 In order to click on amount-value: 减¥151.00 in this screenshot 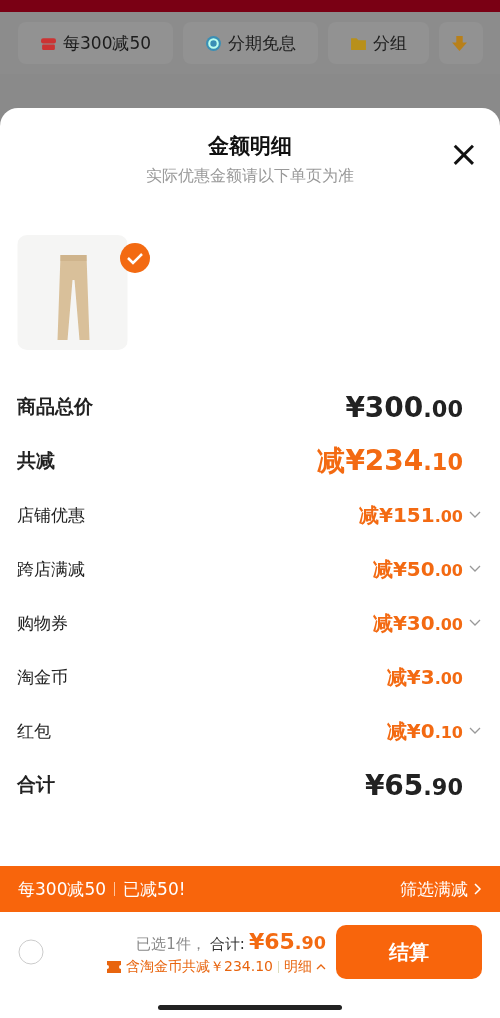, I will do `click(411, 515)`.